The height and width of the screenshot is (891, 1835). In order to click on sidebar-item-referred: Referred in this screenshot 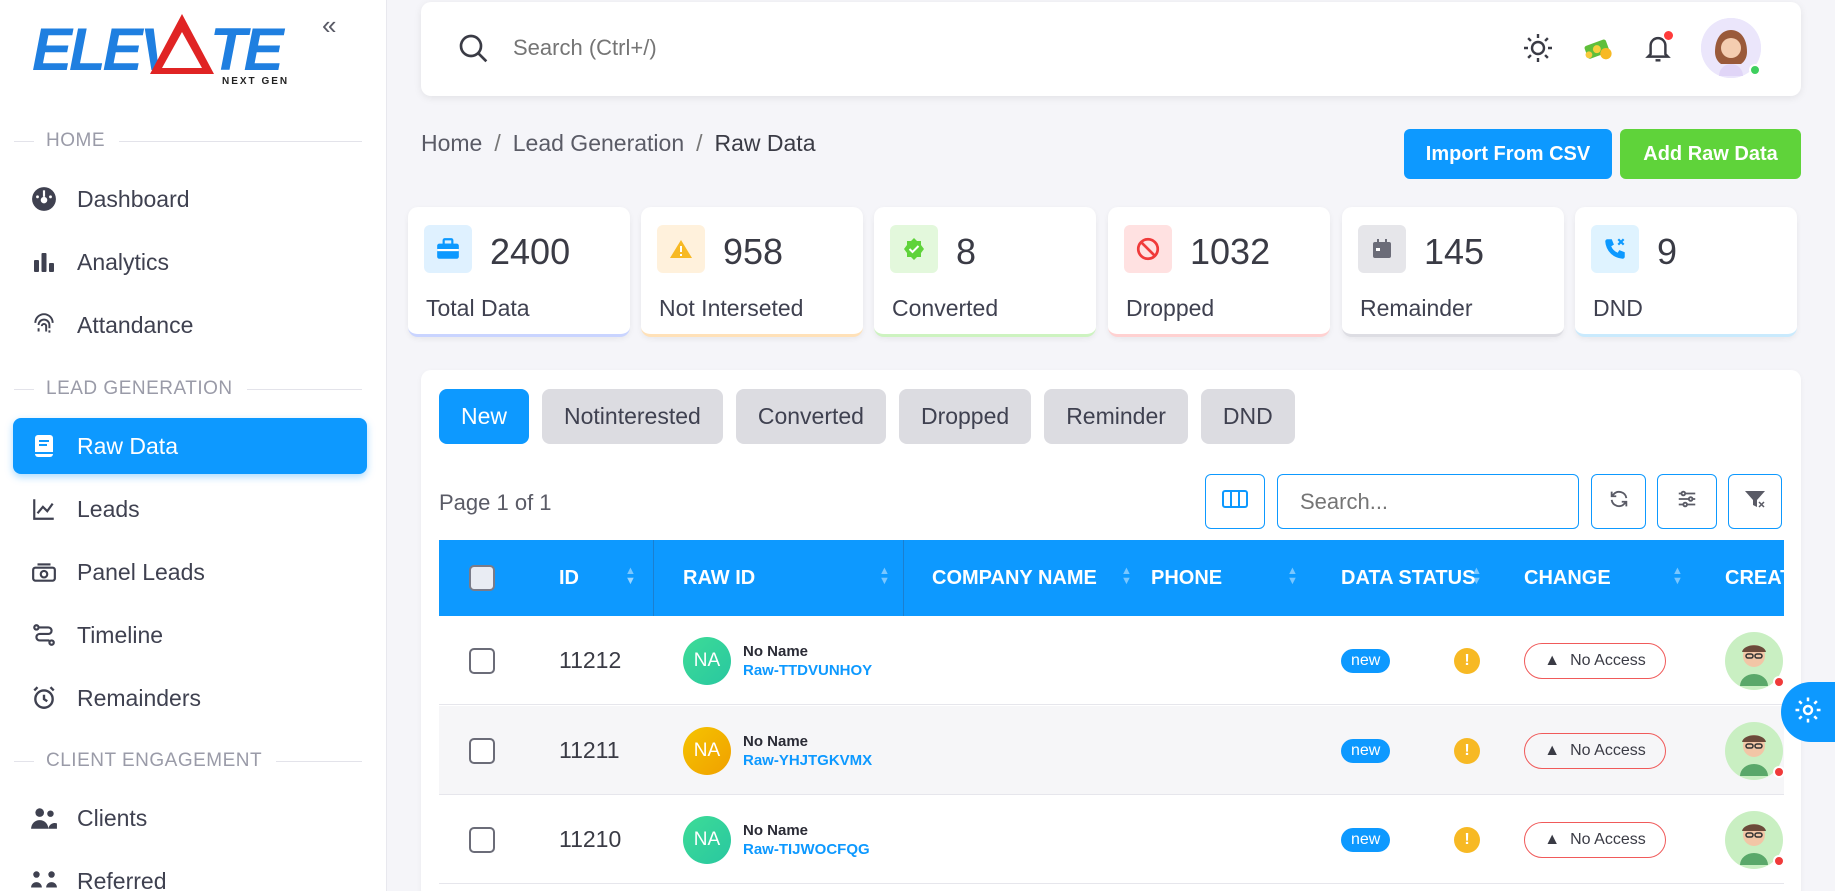, I will do `click(190, 872)`.